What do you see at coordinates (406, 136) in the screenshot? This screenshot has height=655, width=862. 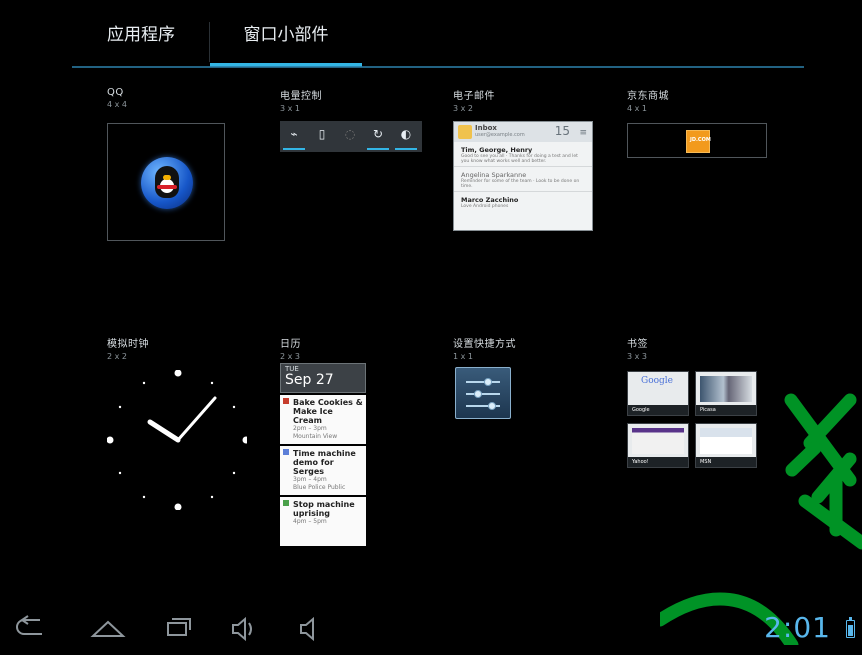 I see `brightness-icon: ◐` at bounding box center [406, 136].